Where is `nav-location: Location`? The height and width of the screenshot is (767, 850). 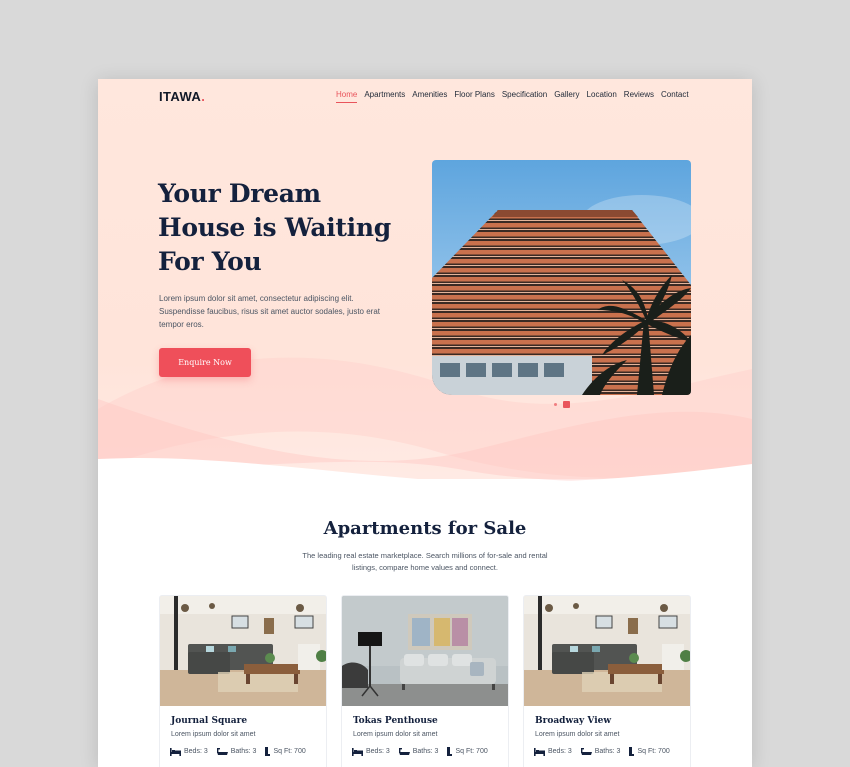 nav-location: Location is located at coordinates (602, 94).